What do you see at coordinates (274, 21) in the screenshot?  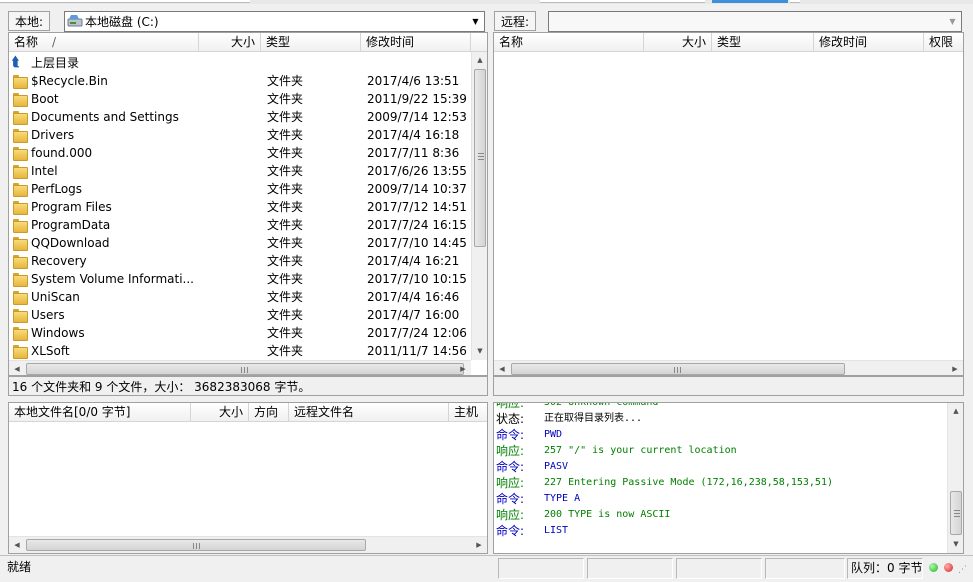 I see `local-path-combo: 本地磁盘 (C:) ▼` at bounding box center [274, 21].